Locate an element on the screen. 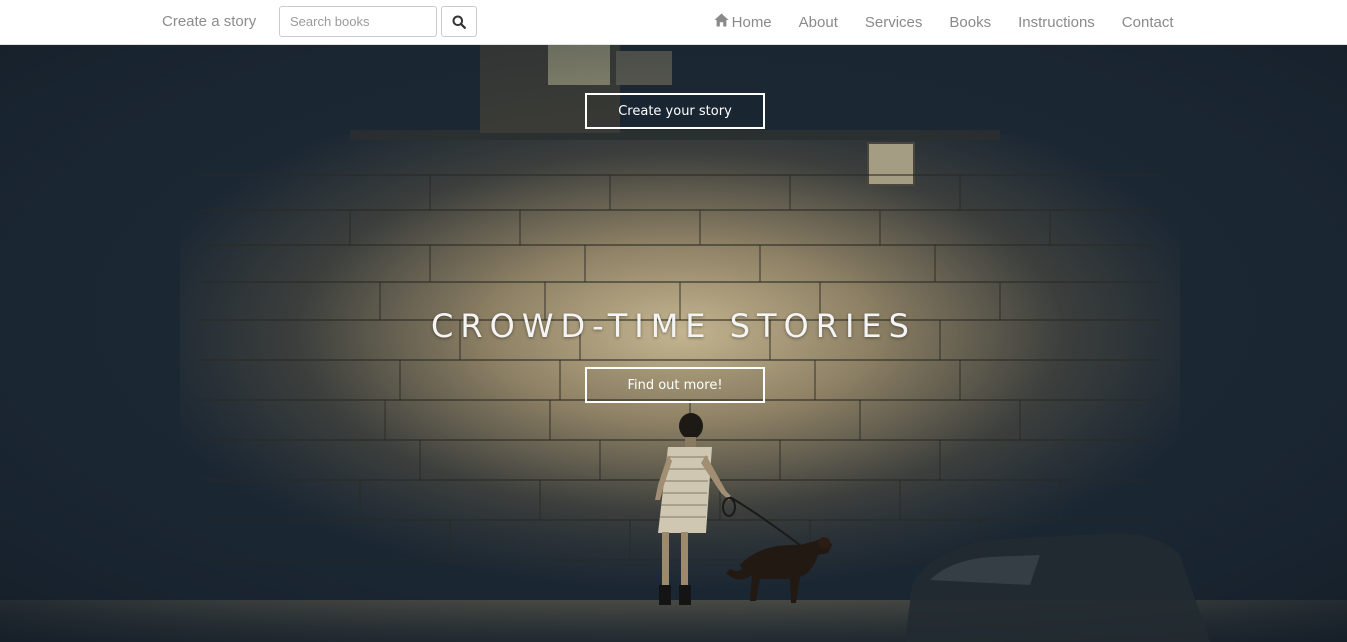 The height and width of the screenshot is (642, 1347). nav-contact: Contact is located at coordinates (1147, 22).